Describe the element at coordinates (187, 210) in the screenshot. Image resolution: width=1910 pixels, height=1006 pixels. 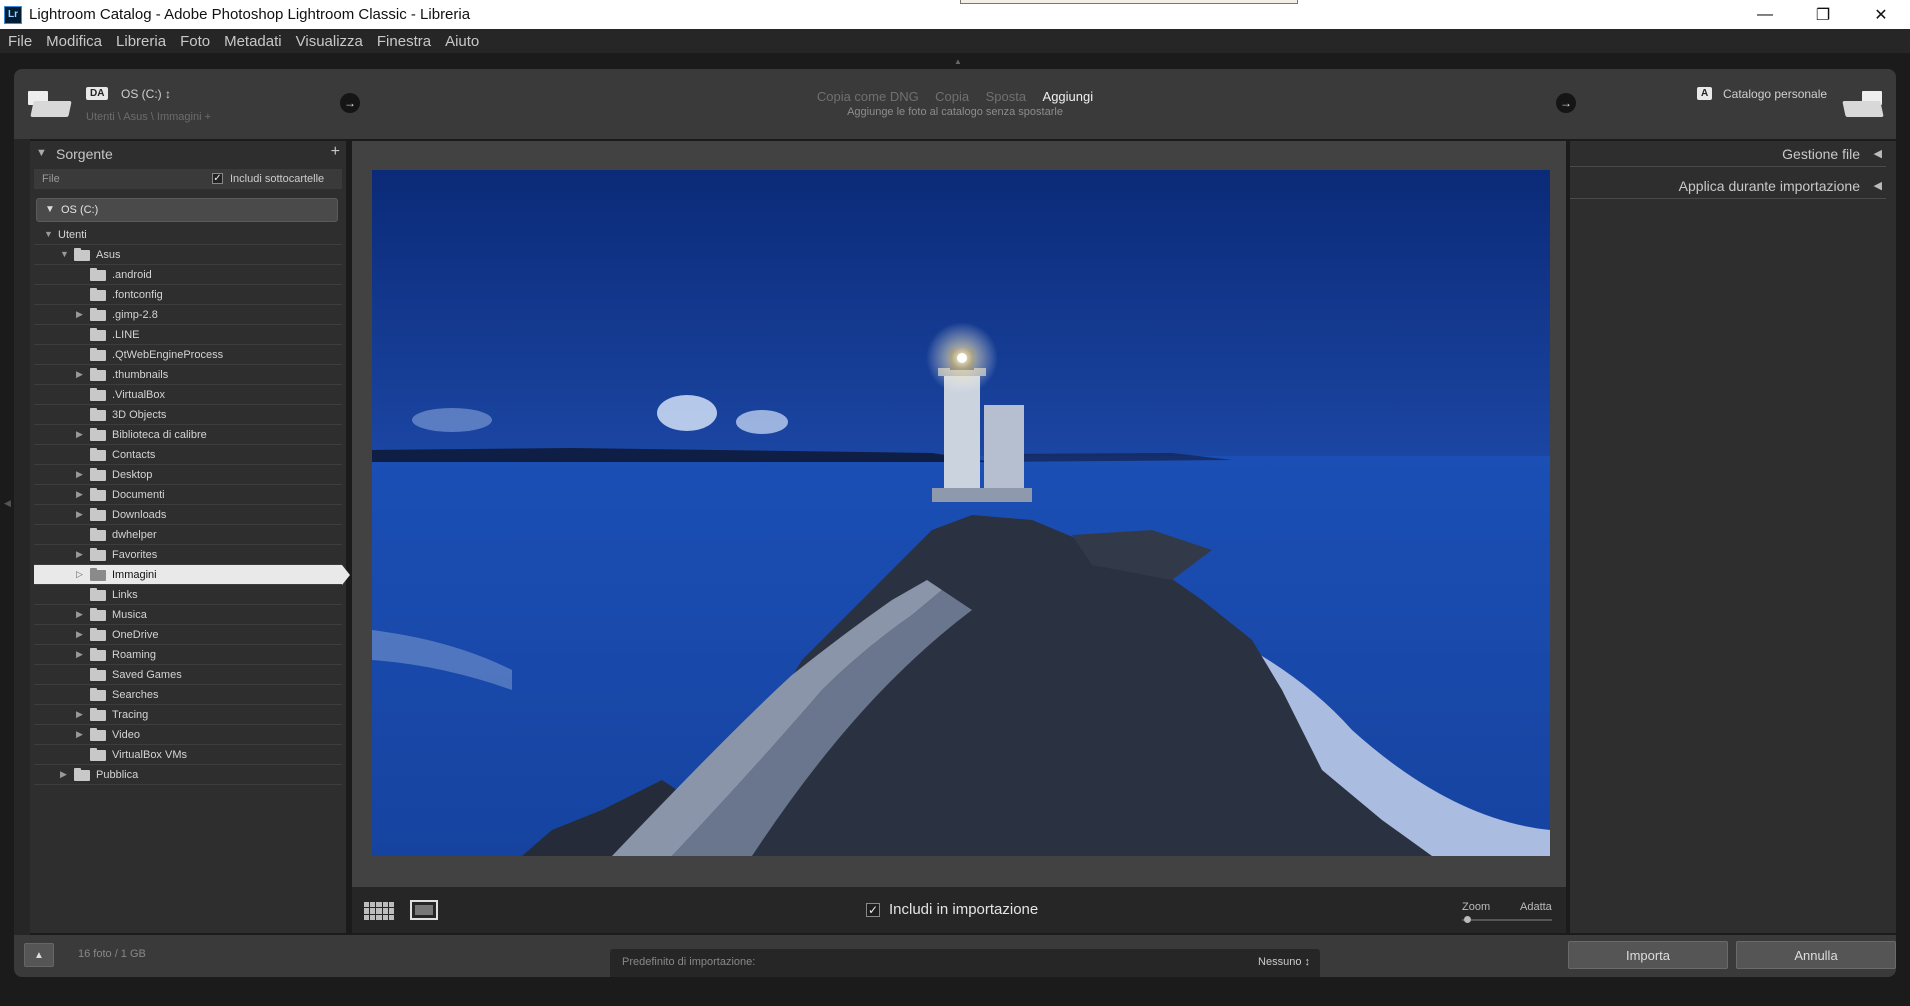
I see `drive-row: ▼ OS (C:)` at that location.